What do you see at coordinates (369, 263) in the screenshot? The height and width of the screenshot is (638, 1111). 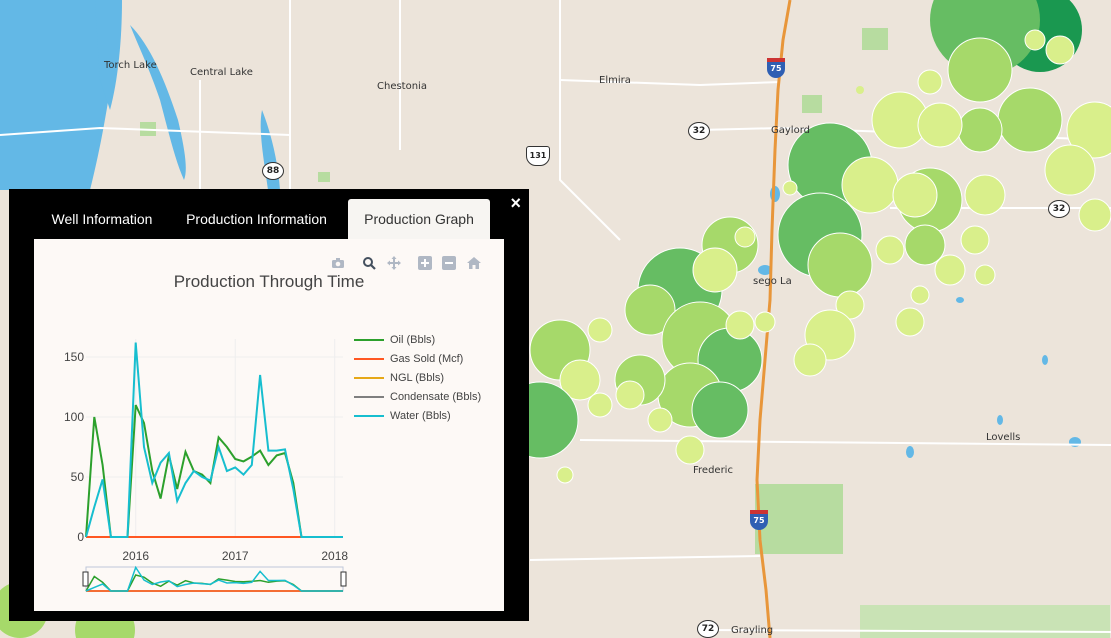 I see `zoom-icon` at bounding box center [369, 263].